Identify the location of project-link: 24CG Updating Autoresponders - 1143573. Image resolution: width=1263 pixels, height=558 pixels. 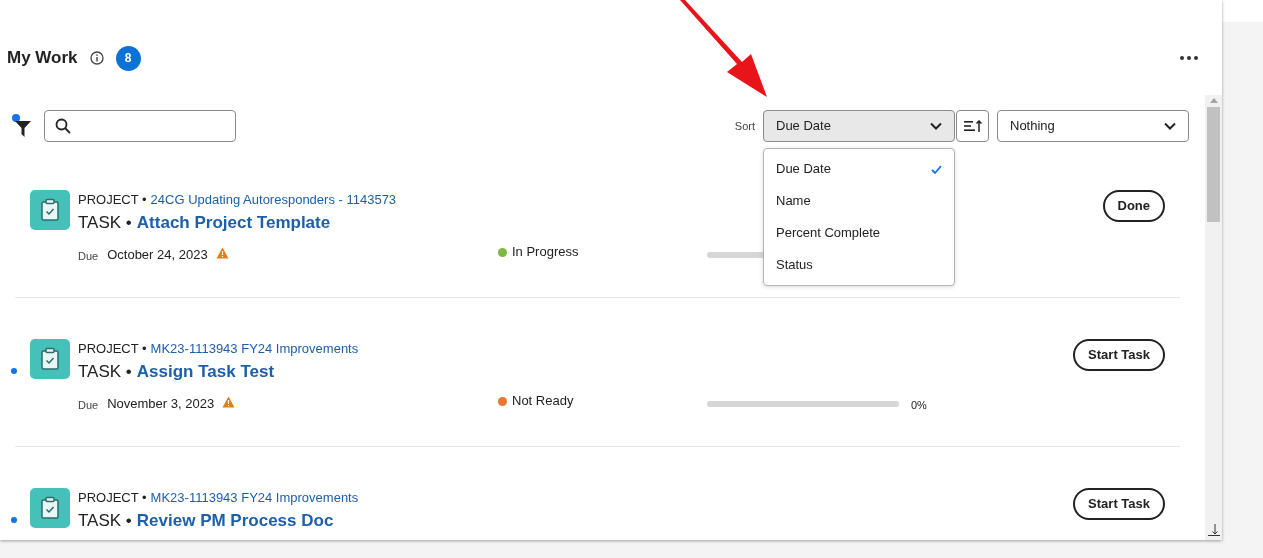
(273, 200).